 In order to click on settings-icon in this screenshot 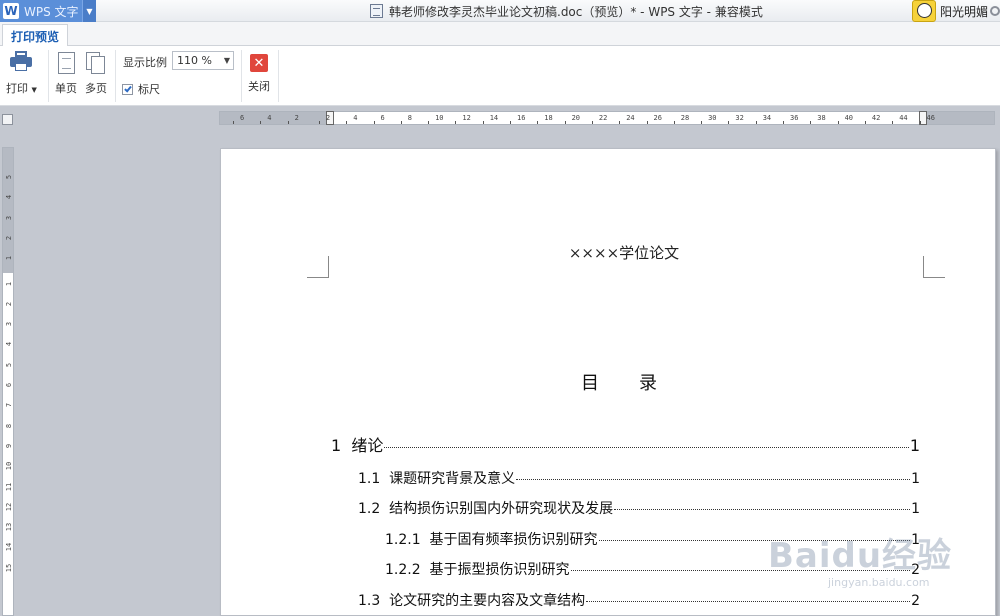, I will do `click(995, 11)`.